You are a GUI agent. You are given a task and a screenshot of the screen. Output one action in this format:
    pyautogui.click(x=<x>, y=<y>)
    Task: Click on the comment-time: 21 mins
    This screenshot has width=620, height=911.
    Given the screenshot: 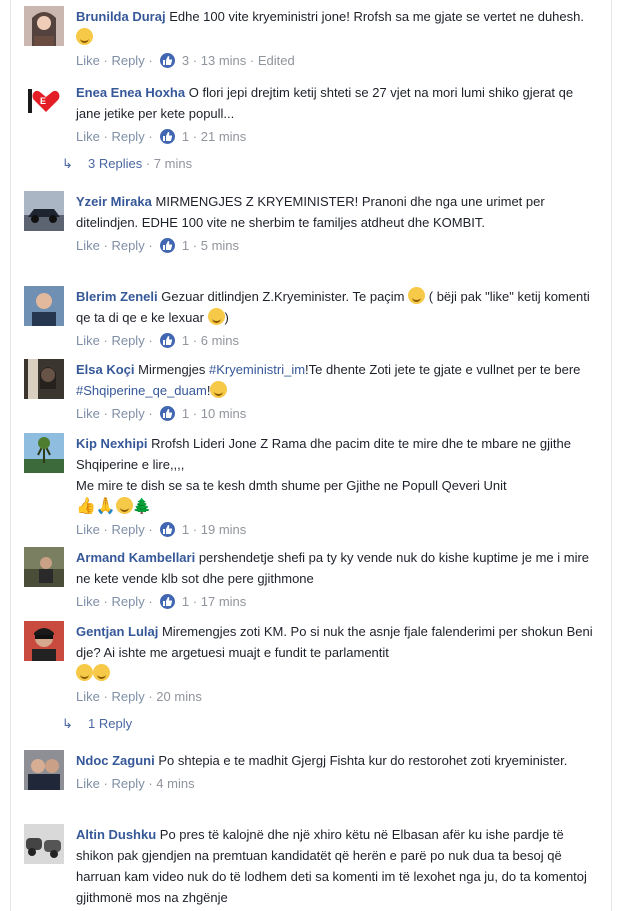 What is the action you would take?
    pyautogui.click(x=224, y=136)
    